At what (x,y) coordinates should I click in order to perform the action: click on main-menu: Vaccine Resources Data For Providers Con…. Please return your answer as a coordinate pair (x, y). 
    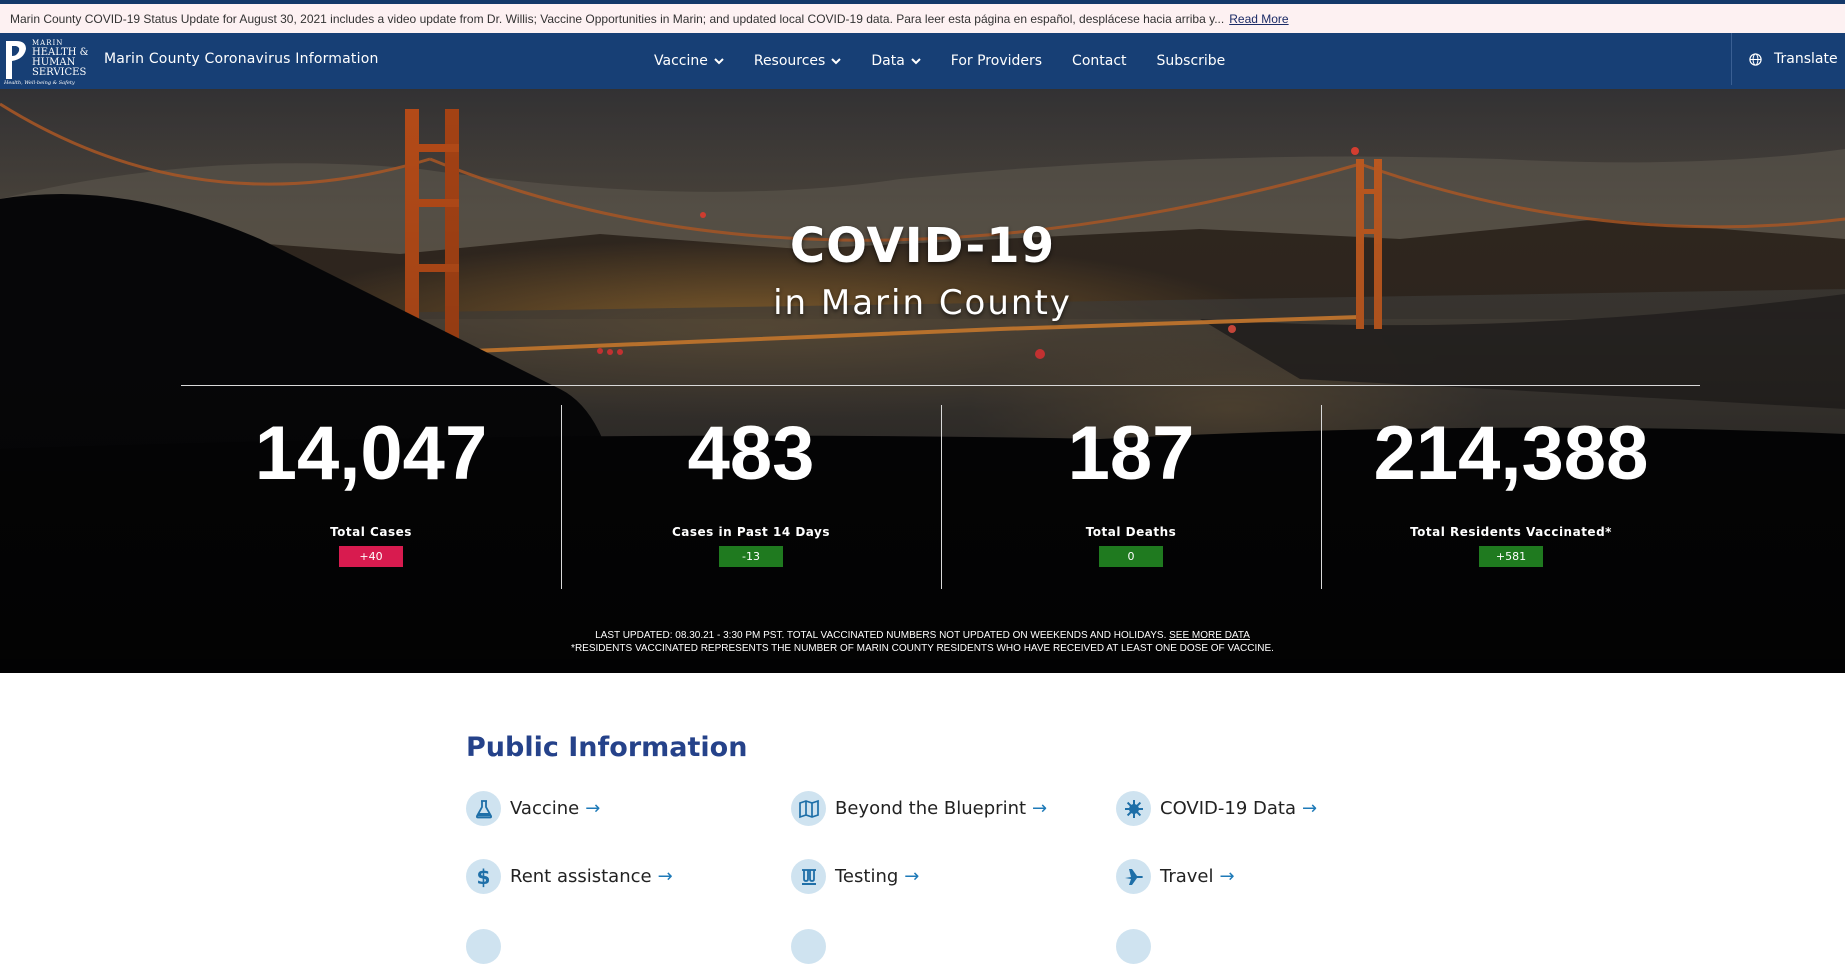
    Looking at the image, I should click on (954, 61).